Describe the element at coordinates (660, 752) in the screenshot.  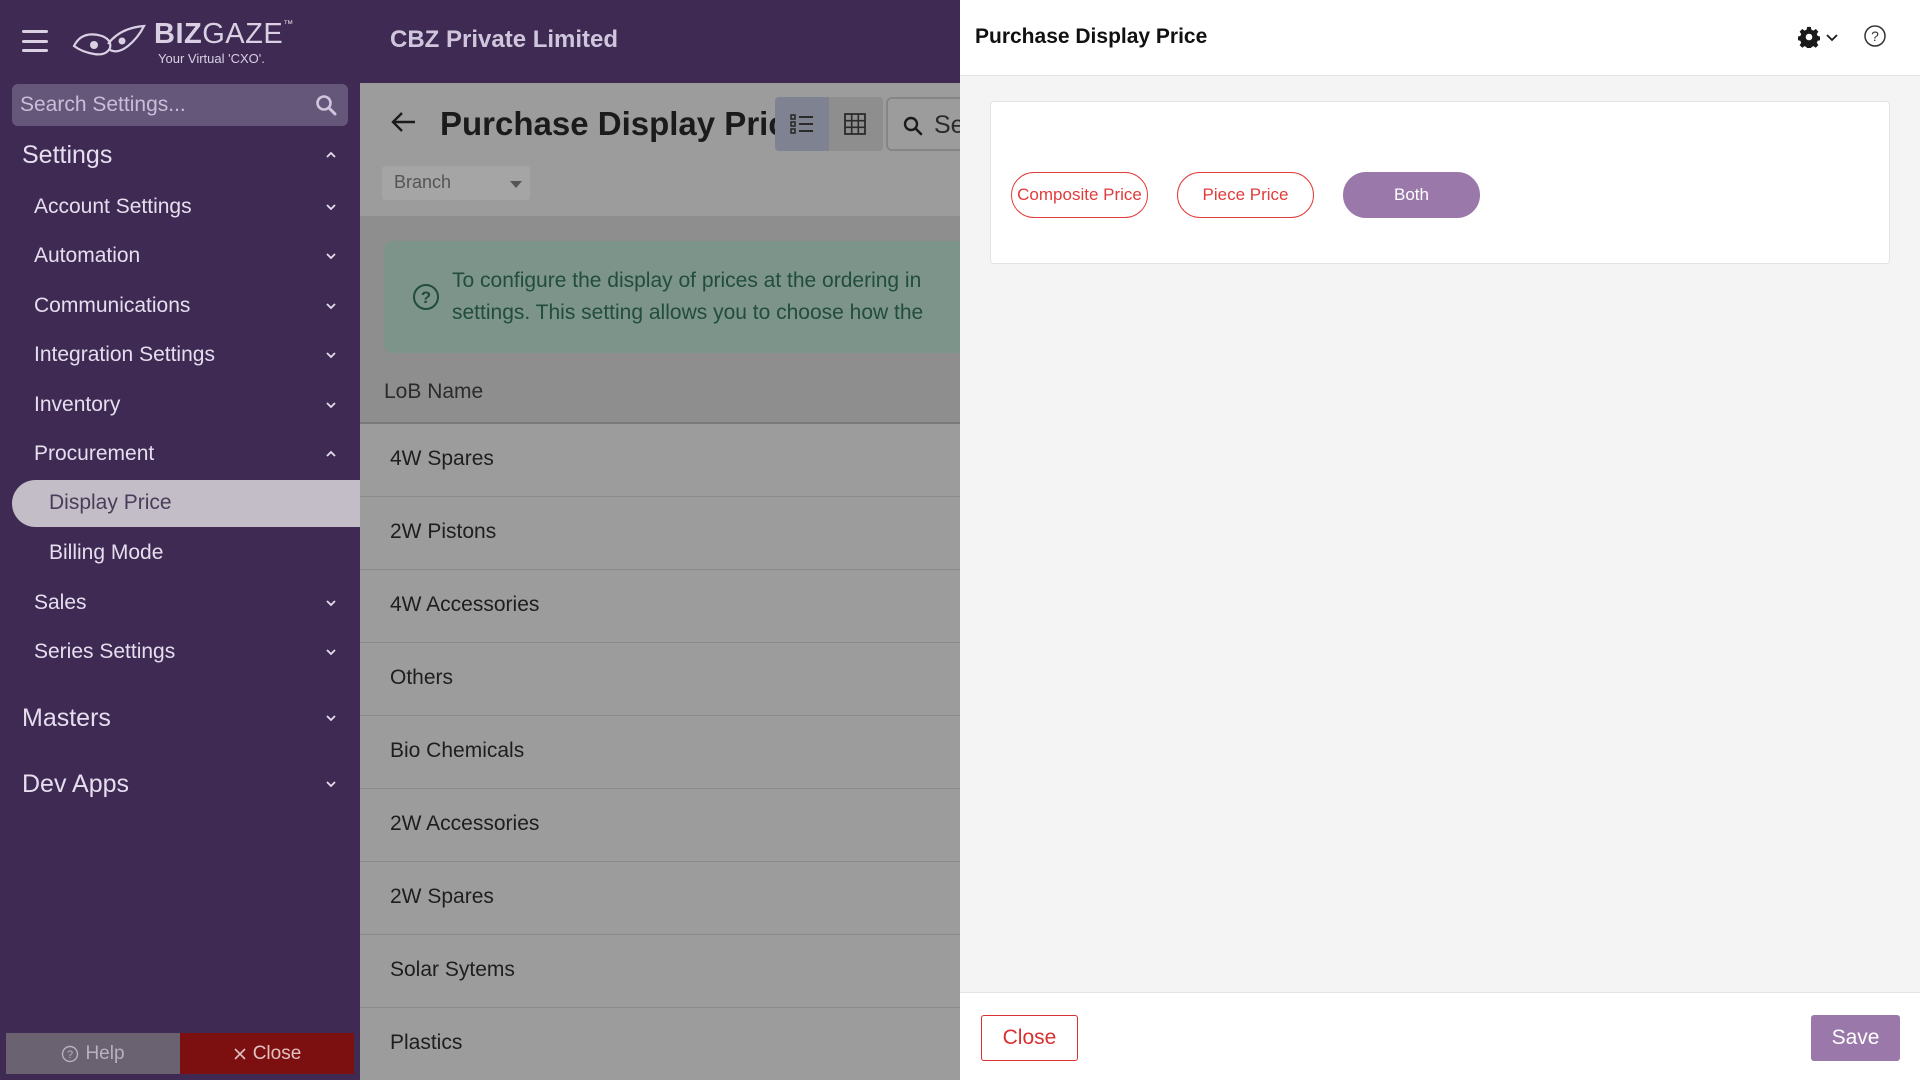
I see `table-row: Bio Chemicals` at that location.